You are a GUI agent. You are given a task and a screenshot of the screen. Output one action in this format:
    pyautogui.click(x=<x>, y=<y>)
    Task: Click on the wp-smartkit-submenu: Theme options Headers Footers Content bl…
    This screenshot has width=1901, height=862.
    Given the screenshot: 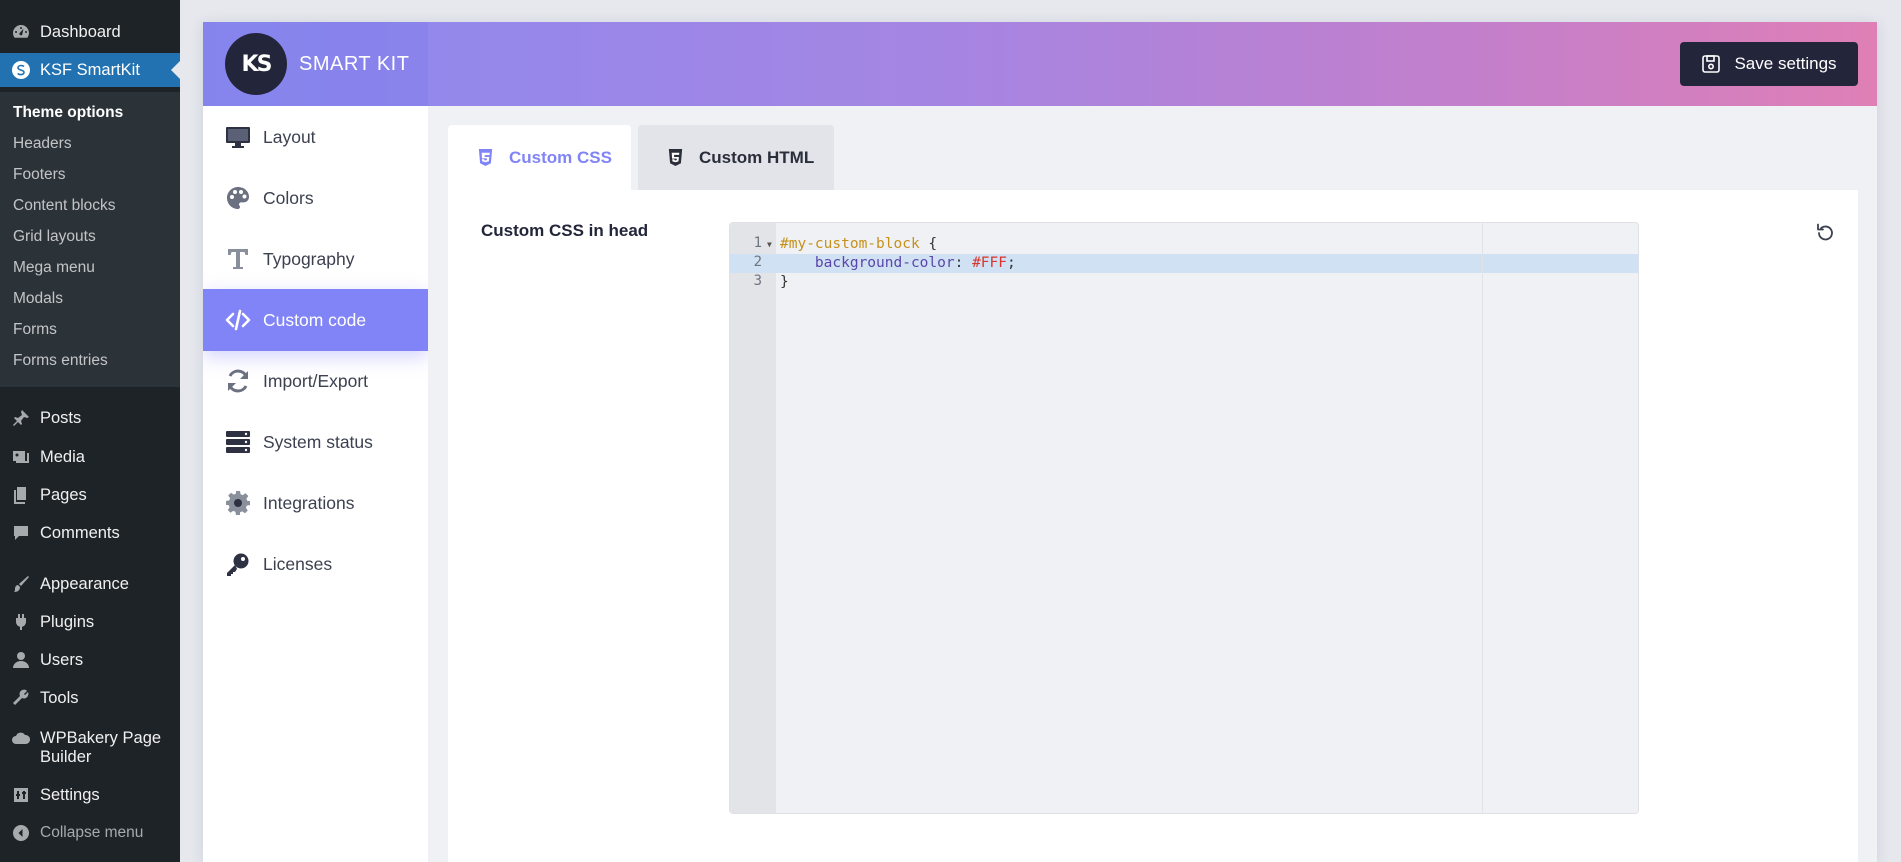 What is the action you would take?
    pyautogui.click(x=90, y=239)
    